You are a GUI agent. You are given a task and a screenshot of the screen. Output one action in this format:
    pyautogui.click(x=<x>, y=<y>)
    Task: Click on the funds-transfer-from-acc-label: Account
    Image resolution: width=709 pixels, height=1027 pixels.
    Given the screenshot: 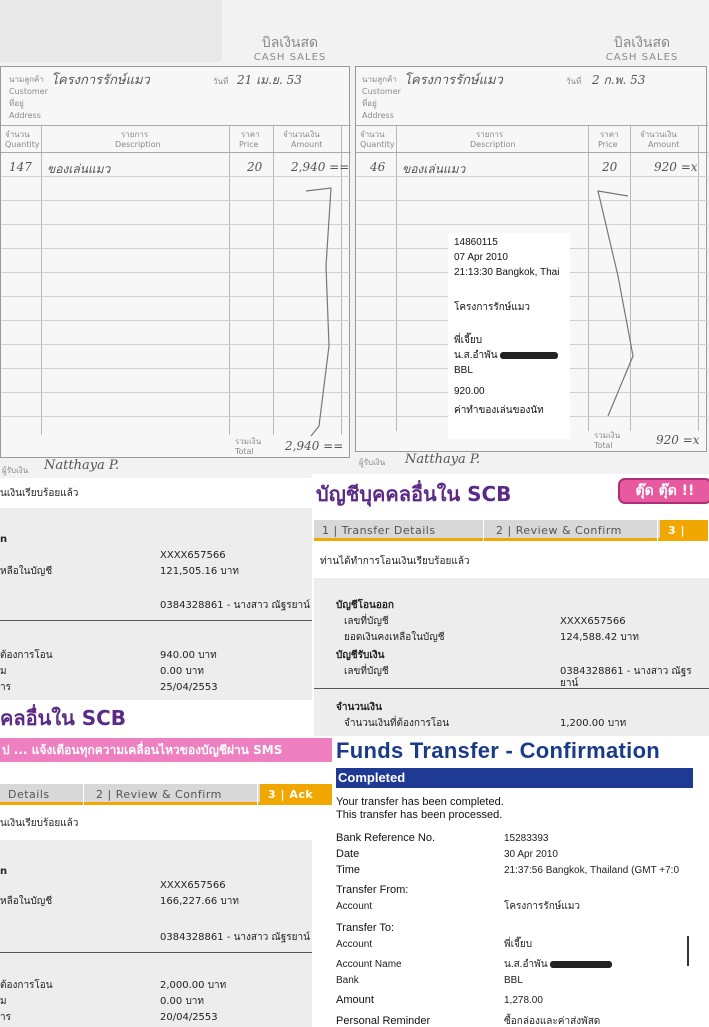 What is the action you would take?
    pyautogui.click(x=354, y=906)
    